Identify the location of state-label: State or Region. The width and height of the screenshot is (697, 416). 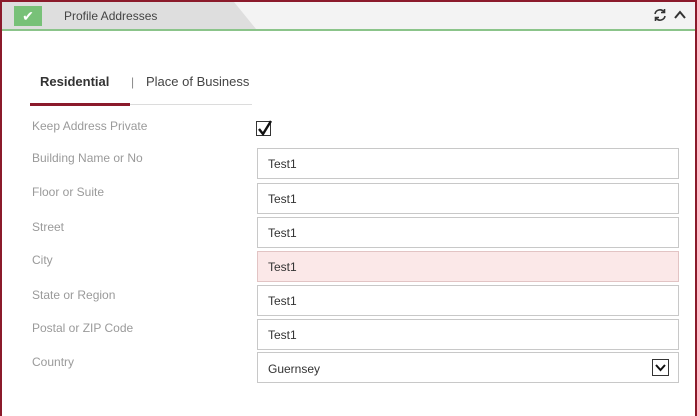
(74, 295).